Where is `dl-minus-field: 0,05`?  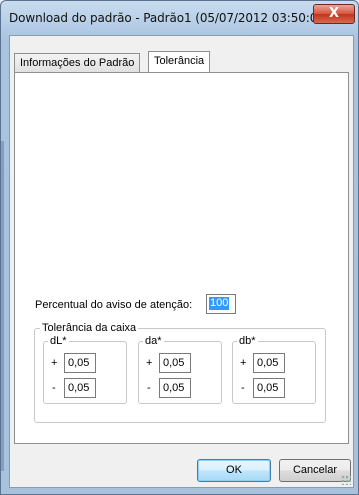
dl-minus-field: 0,05 is located at coordinates (80, 388).